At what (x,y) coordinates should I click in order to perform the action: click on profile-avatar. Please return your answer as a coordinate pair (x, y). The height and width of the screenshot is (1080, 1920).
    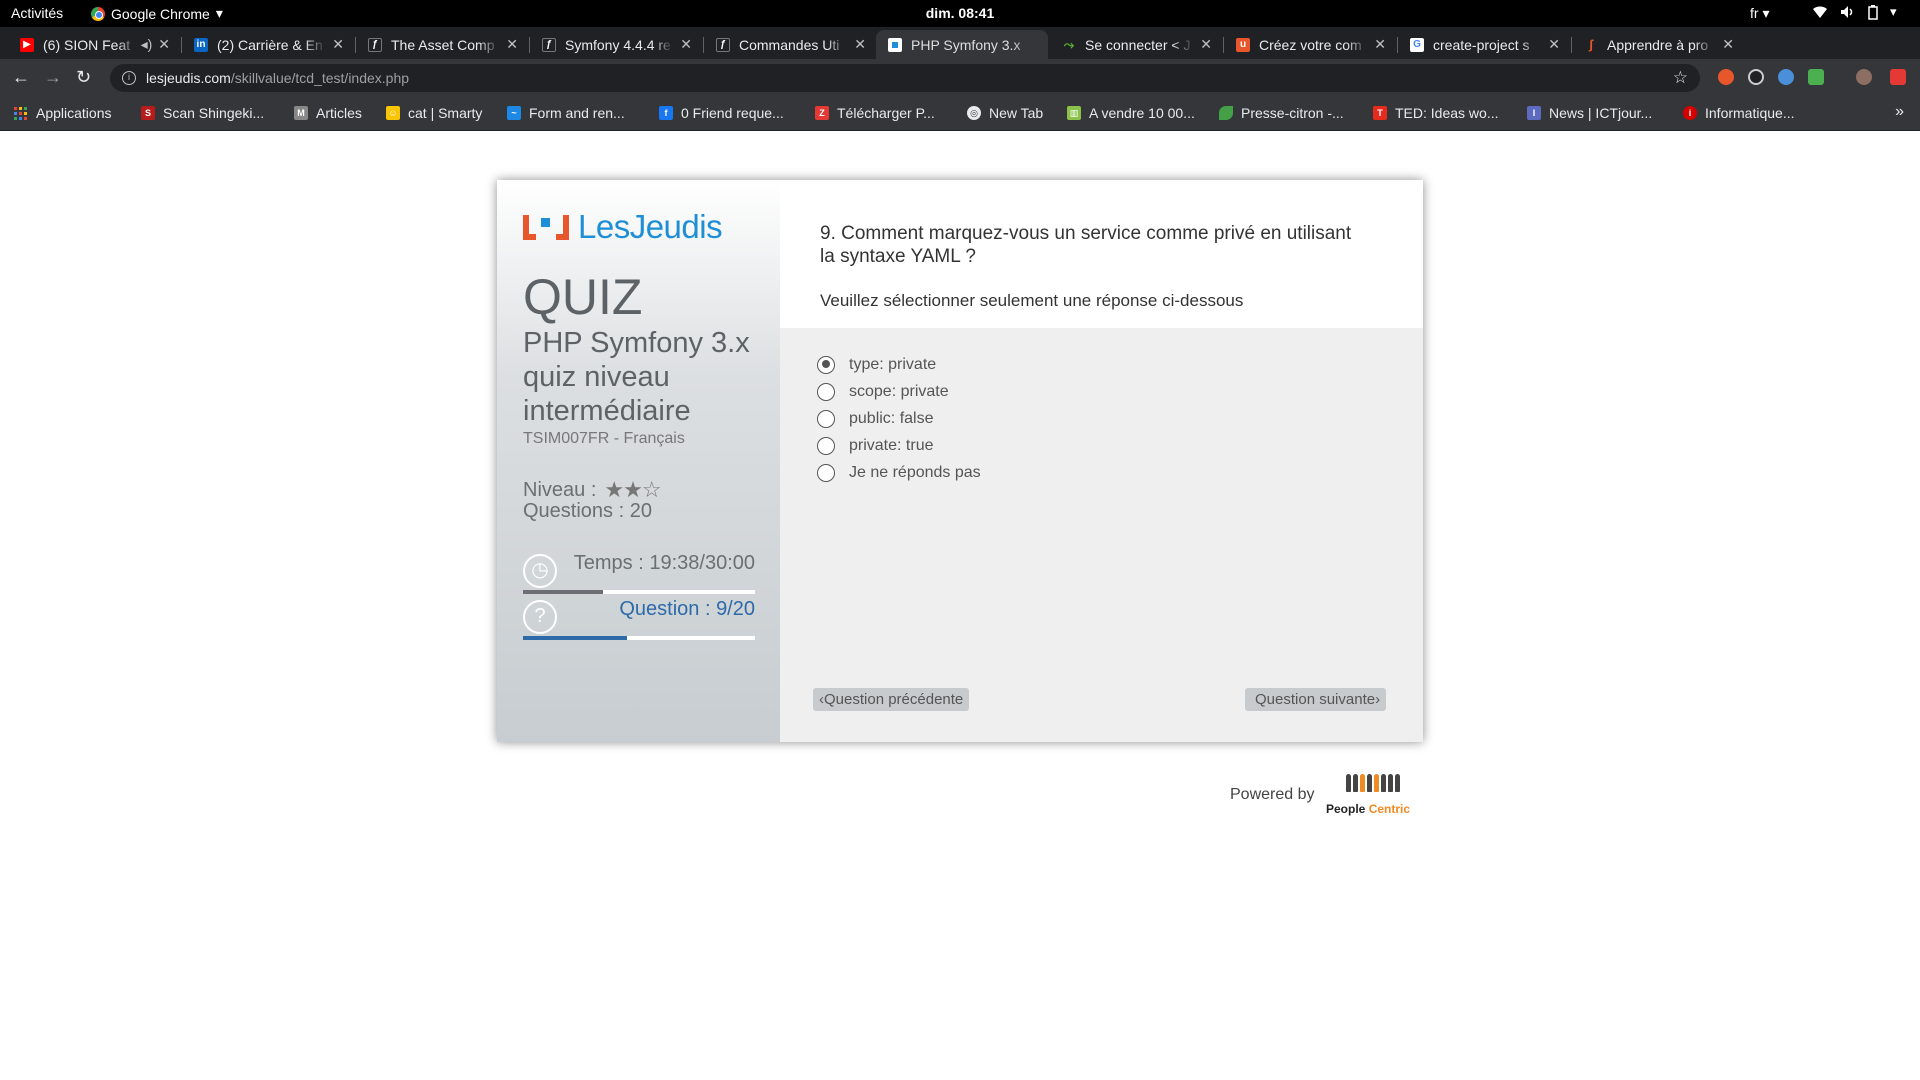
    Looking at the image, I should click on (1864, 77).